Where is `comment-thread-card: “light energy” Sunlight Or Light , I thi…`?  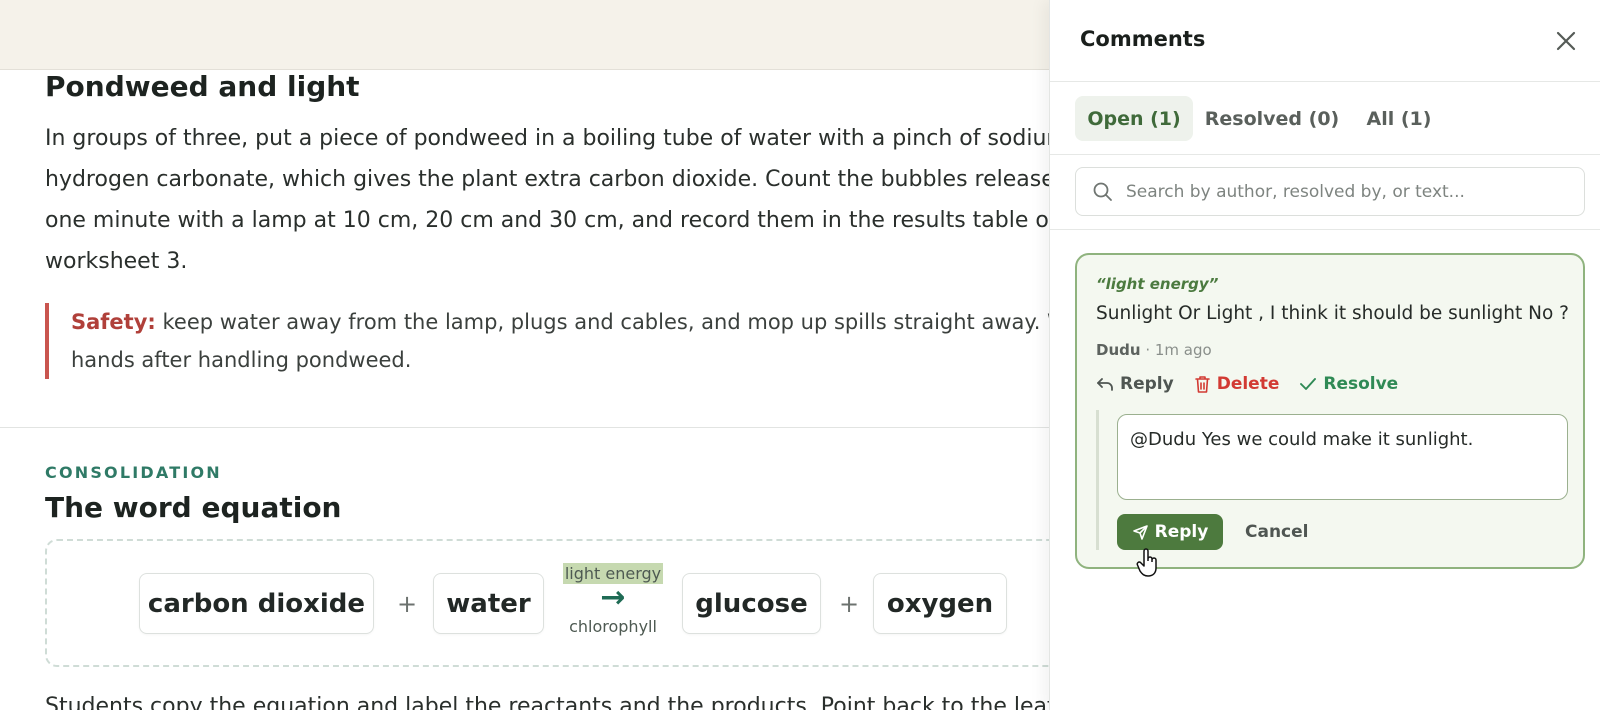
comment-thread-card: “light energy” Sunlight Or Light , I thi… is located at coordinates (1330, 411).